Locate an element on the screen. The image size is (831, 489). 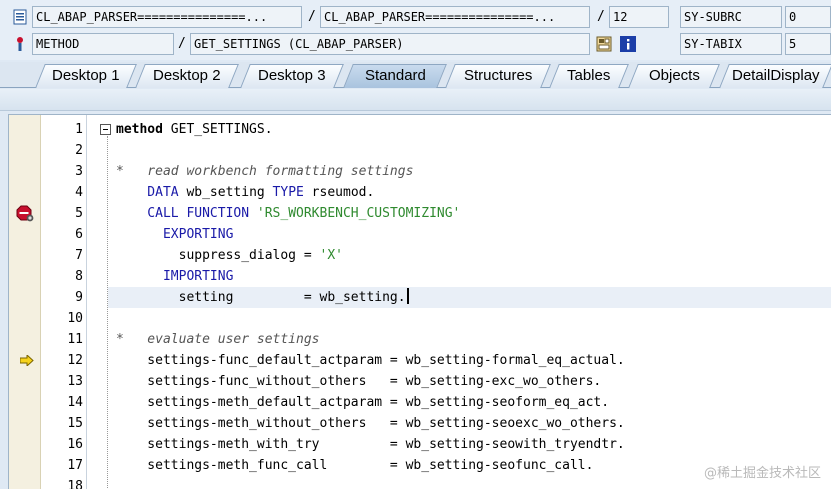
line-number: 7 is located at coordinates (79, 255).